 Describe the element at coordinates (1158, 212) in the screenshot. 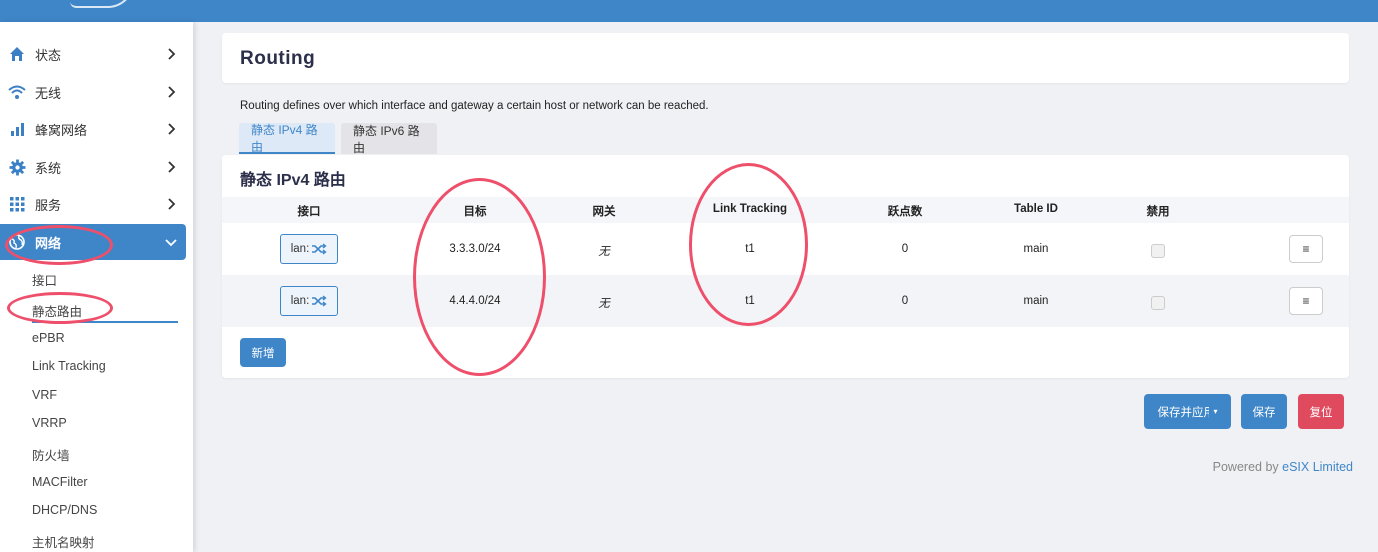

I see `column-header-disable: 禁用` at that location.